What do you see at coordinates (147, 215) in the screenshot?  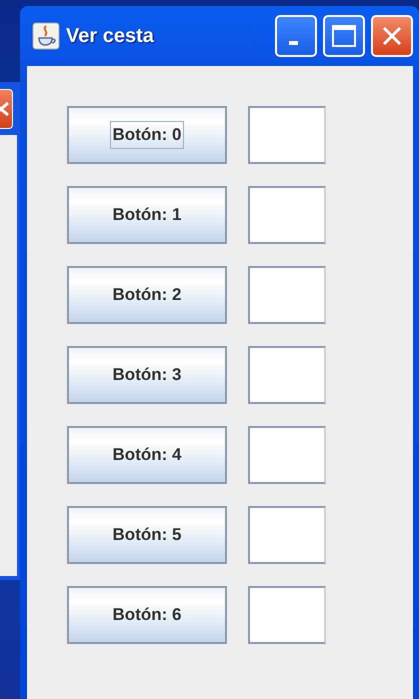 I see `numbered-button: Botón: 1` at bounding box center [147, 215].